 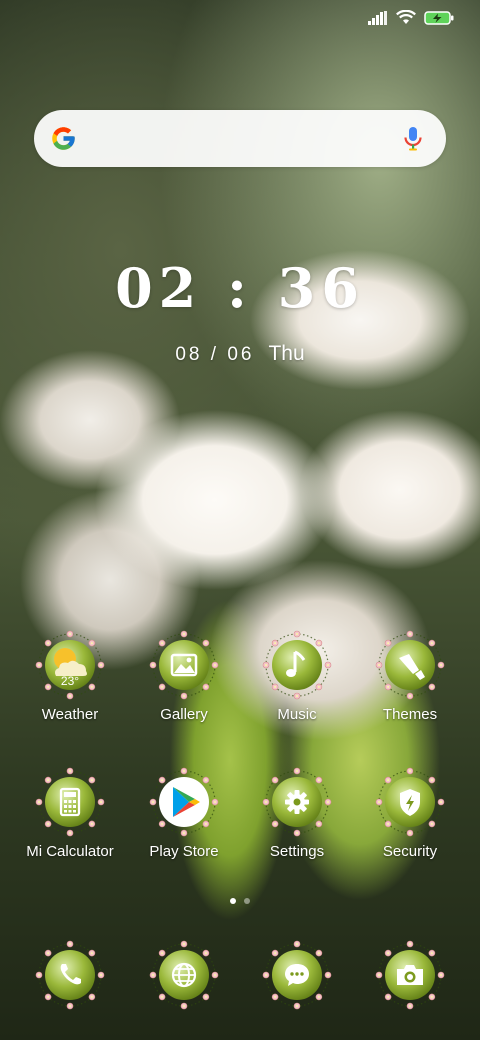 What do you see at coordinates (215, 354) in the screenshot?
I see `date-text: 08 / 06` at bounding box center [215, 354].